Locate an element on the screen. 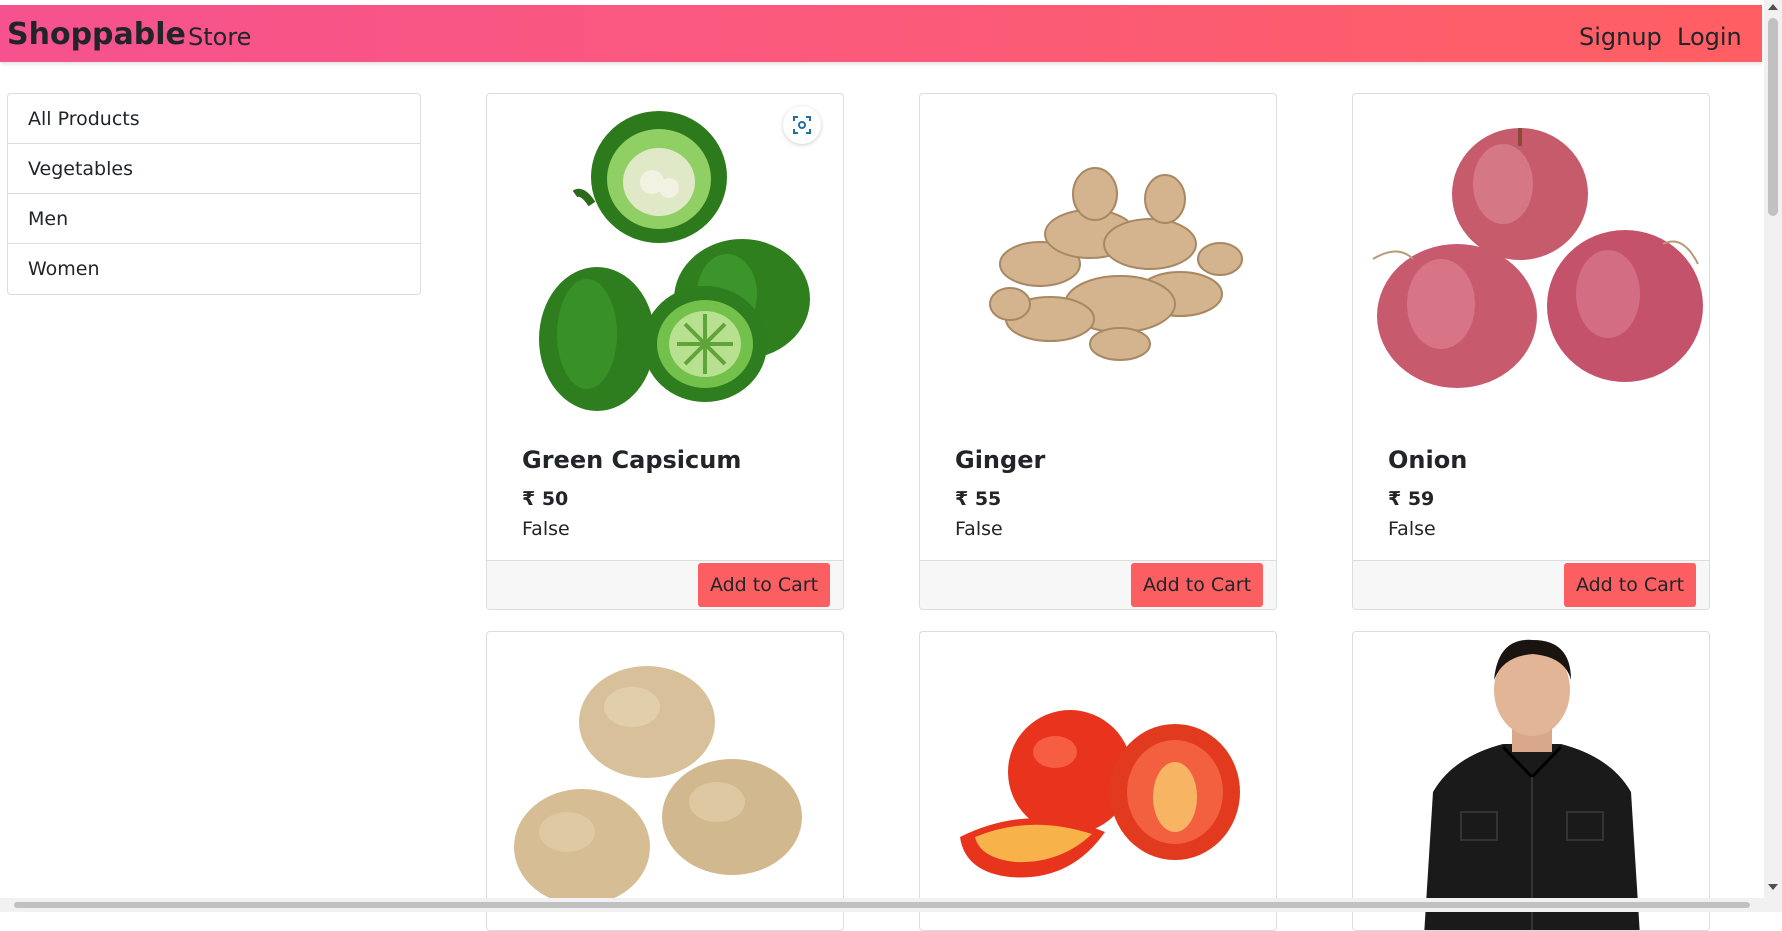 The height and width of the screenshot is (931, 1782). category-sidebar: All Products Vegetables Men Women is located at coordinates (214, 194).